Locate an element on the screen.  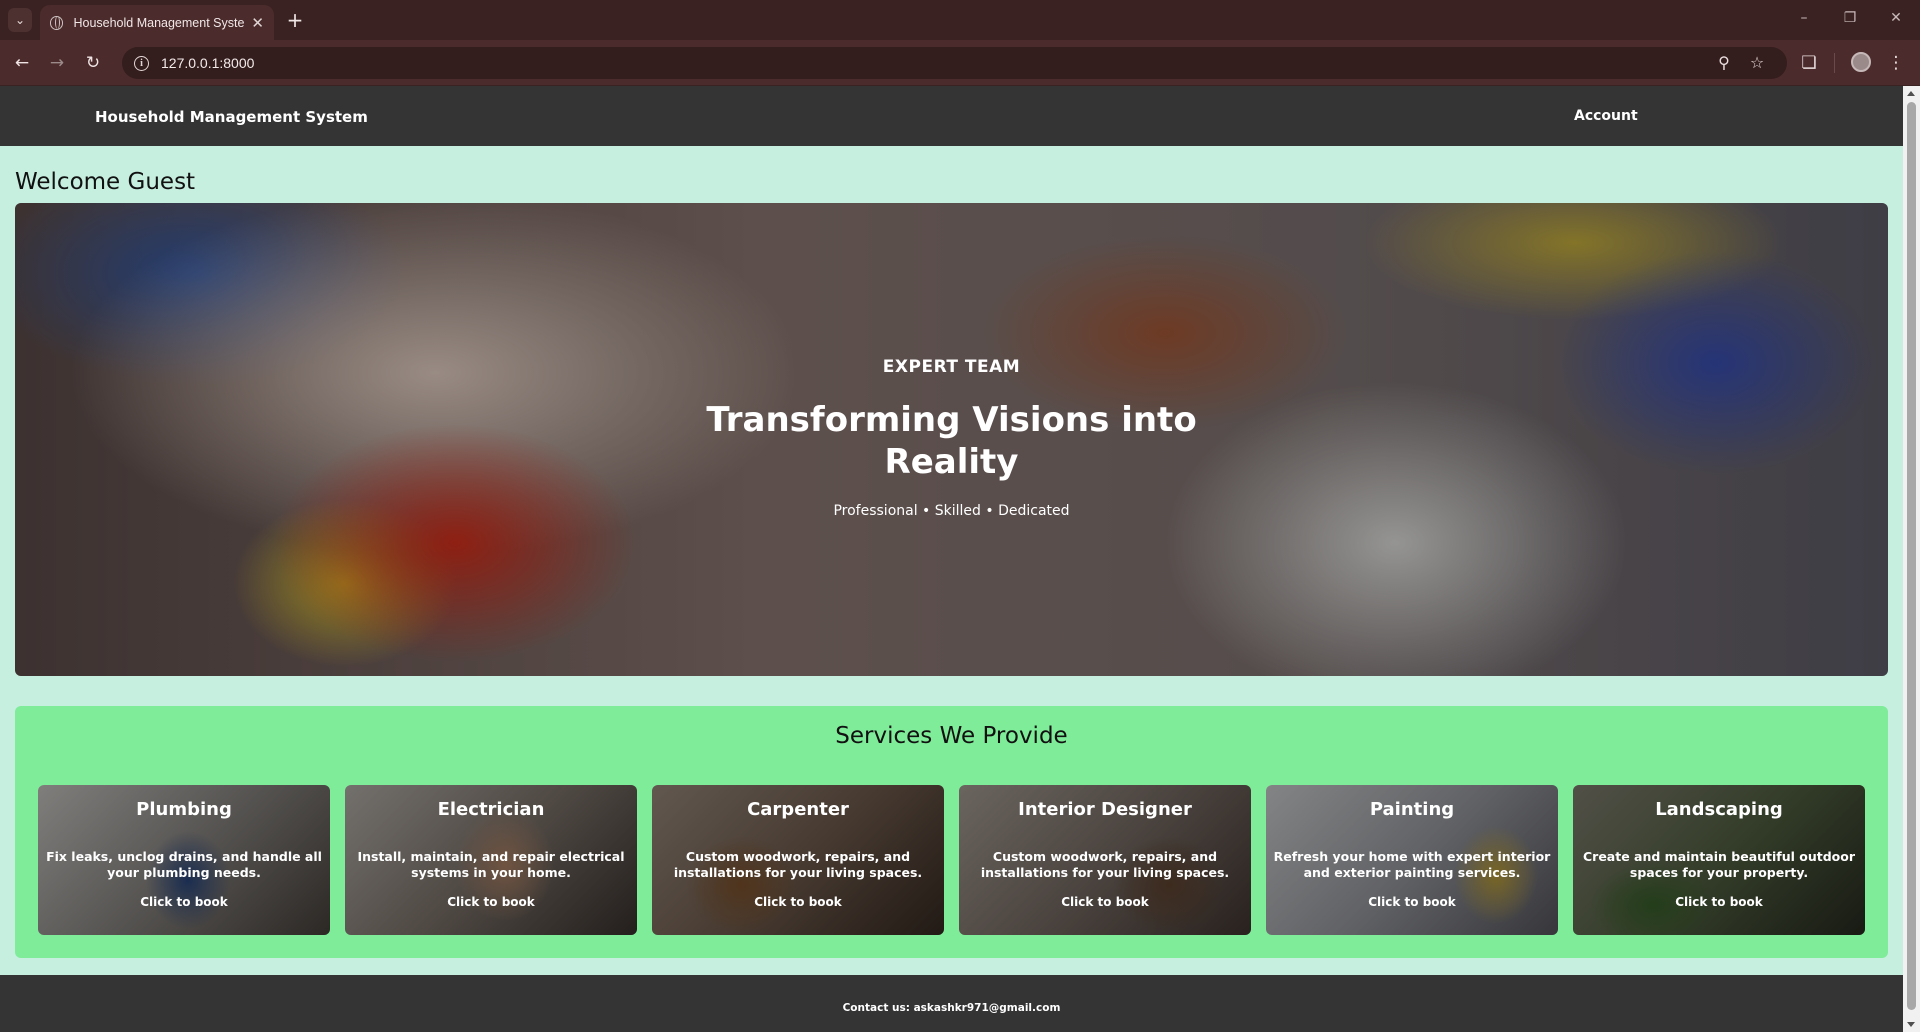
window-close-icon: ✕ is located at coordinates (1896, 18).